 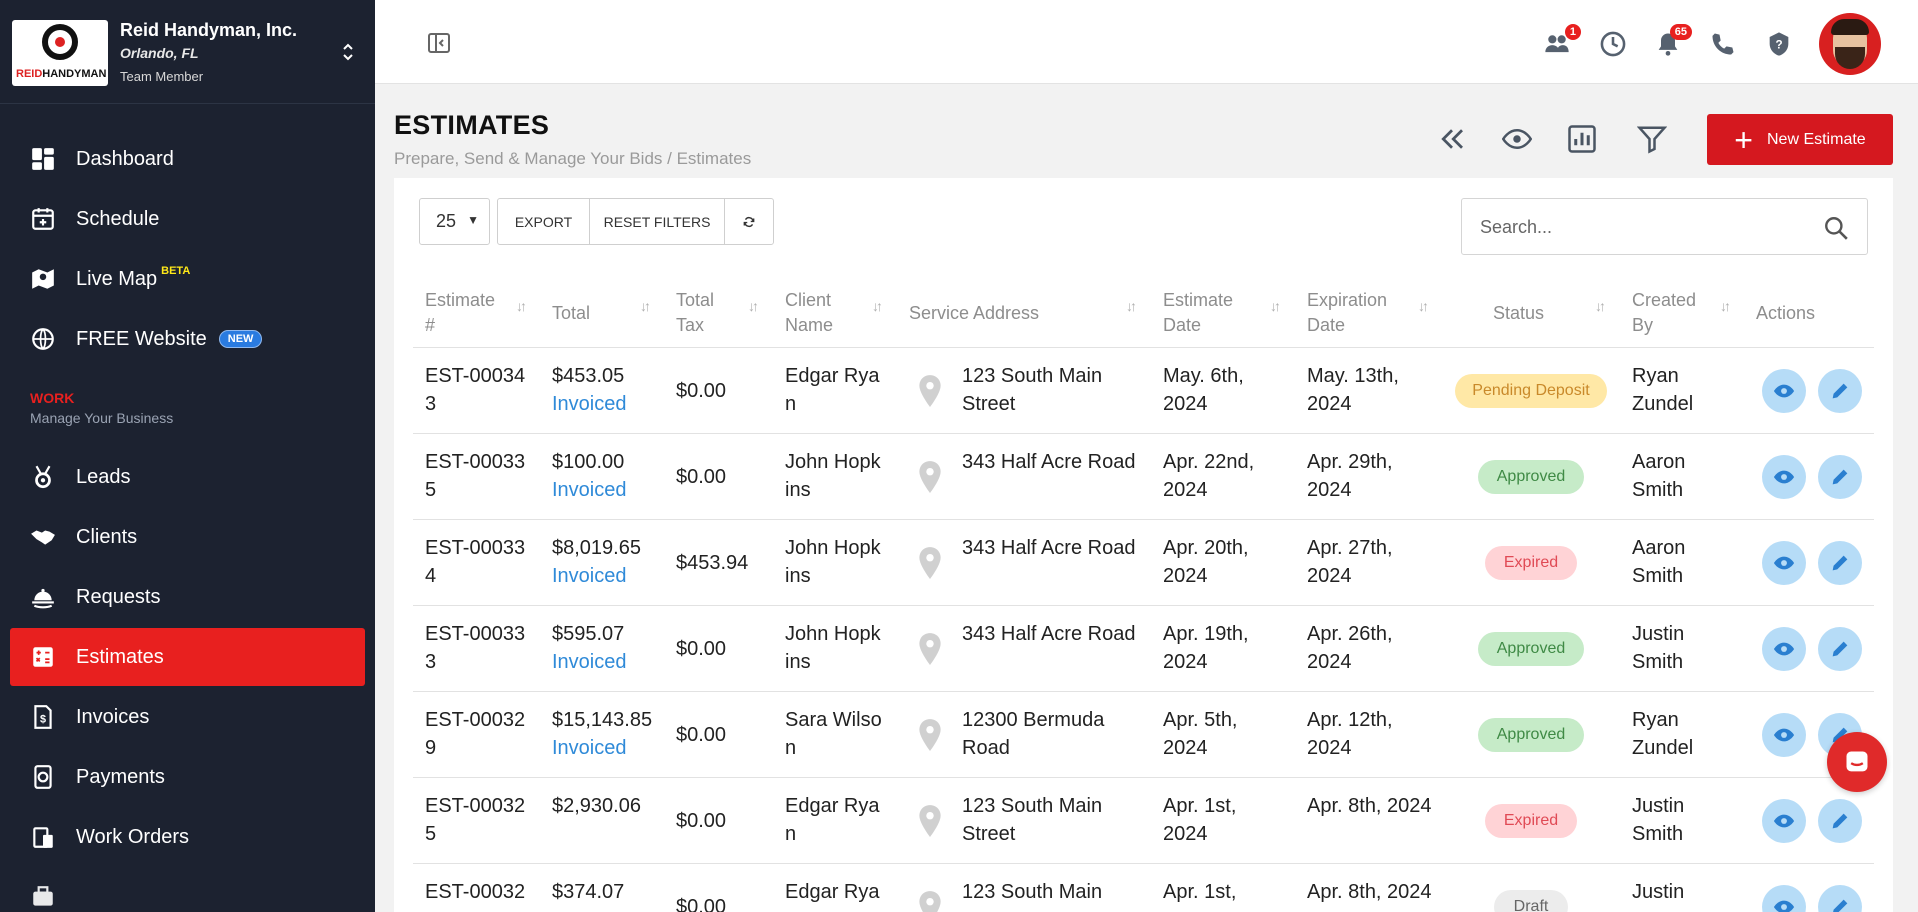 What do you see at coordinates (465, 313) in the screenshot?
I see `col-estimate-num: Estimate #` at bounding box center [465, 313].